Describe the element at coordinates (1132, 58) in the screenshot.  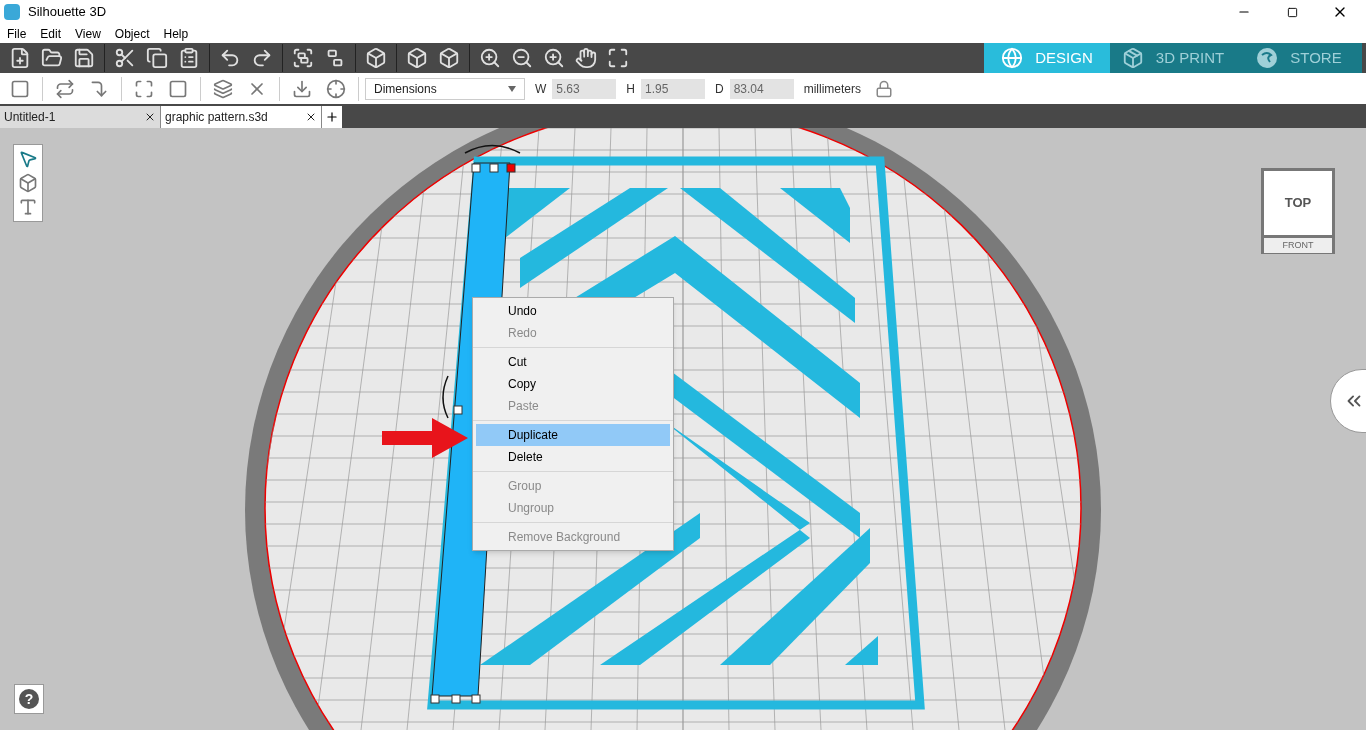
I see `box-icon` at that location.